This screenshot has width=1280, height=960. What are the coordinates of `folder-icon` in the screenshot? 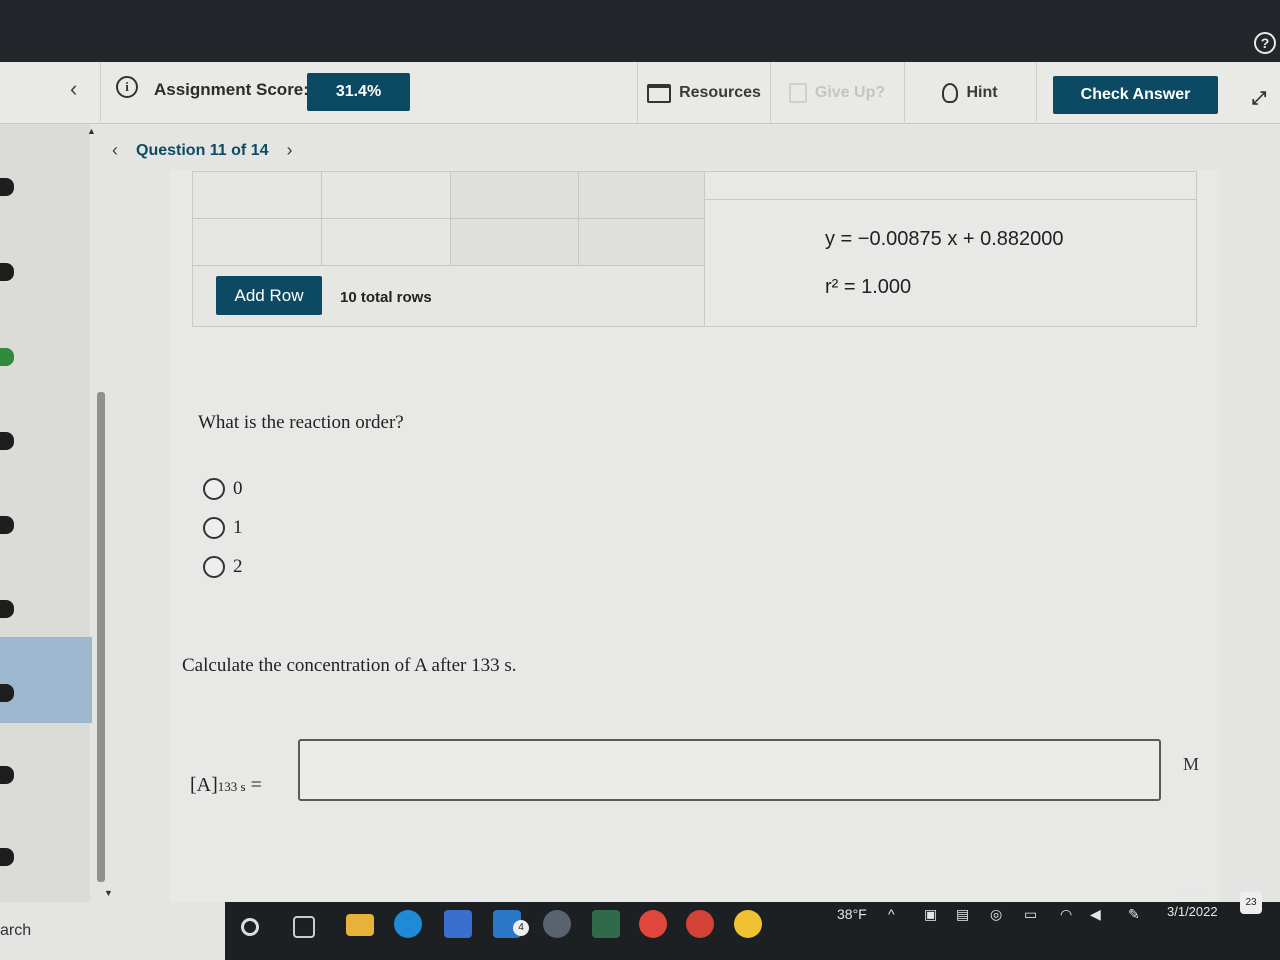 It's located at (659, 93).